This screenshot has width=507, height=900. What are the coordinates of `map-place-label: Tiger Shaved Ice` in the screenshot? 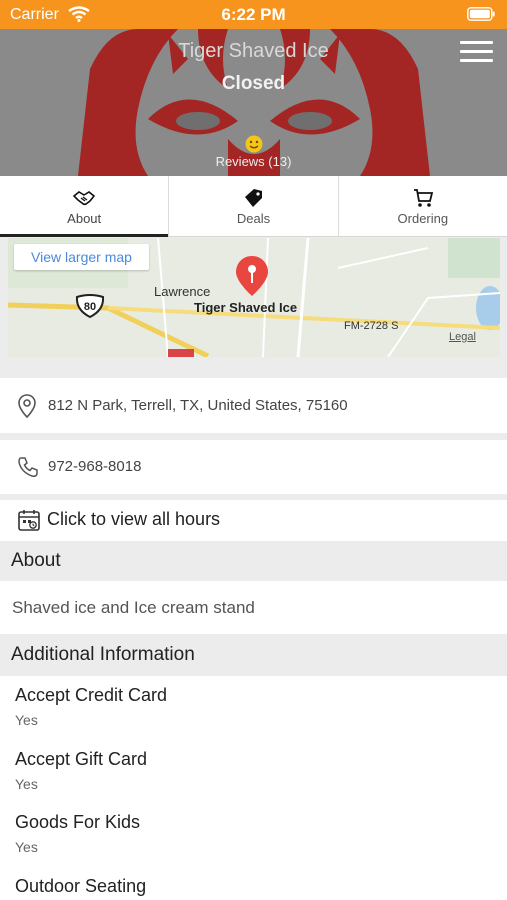 It's located at (246, 307).